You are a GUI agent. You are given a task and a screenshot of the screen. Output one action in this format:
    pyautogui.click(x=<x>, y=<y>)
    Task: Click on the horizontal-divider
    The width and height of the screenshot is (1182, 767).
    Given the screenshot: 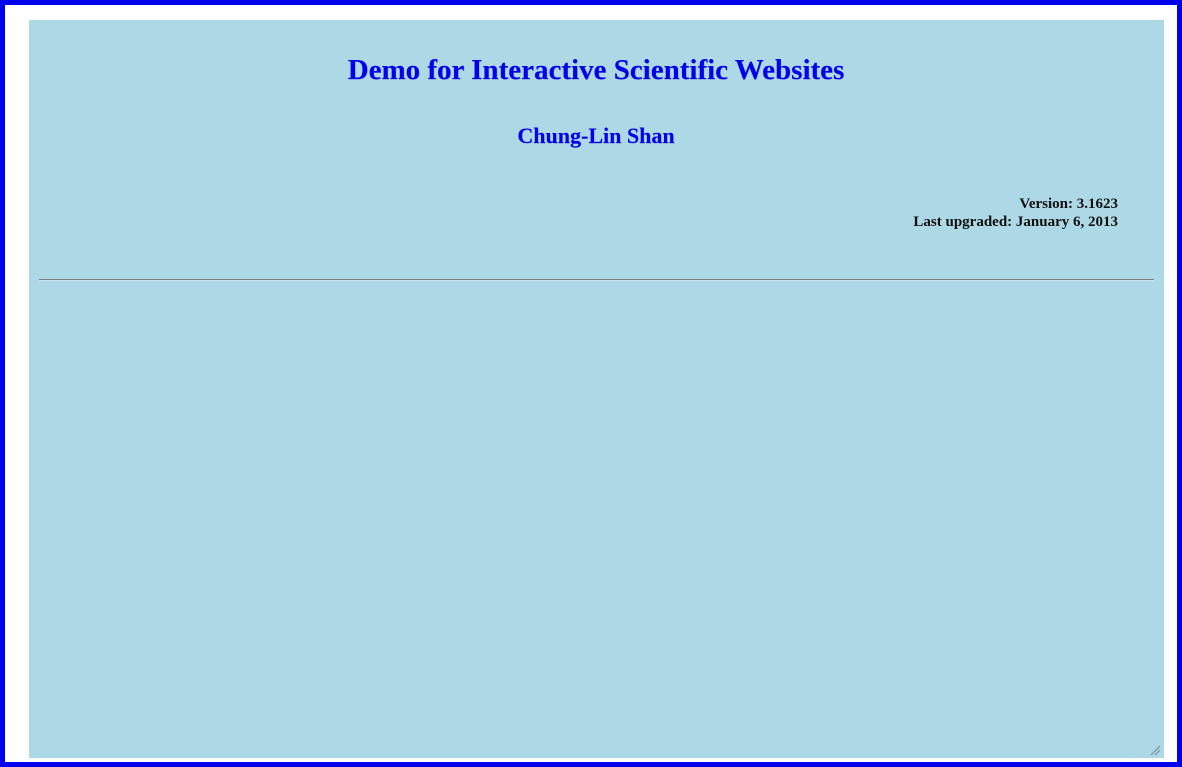 What is the action you would take?
    pyautogui.click(x=596, y=280)
    